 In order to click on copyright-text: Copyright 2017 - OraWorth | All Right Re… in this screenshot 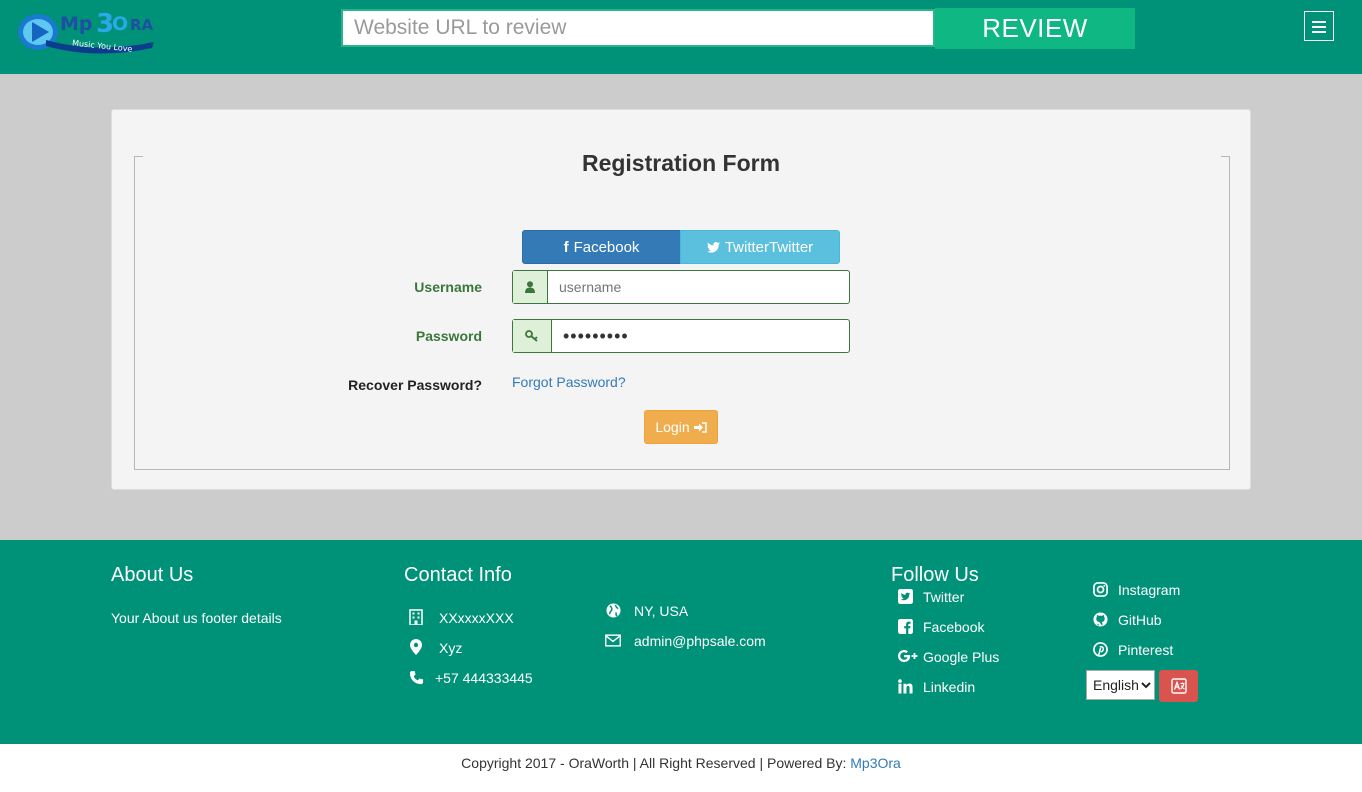, I will do `click(656, 763)`.